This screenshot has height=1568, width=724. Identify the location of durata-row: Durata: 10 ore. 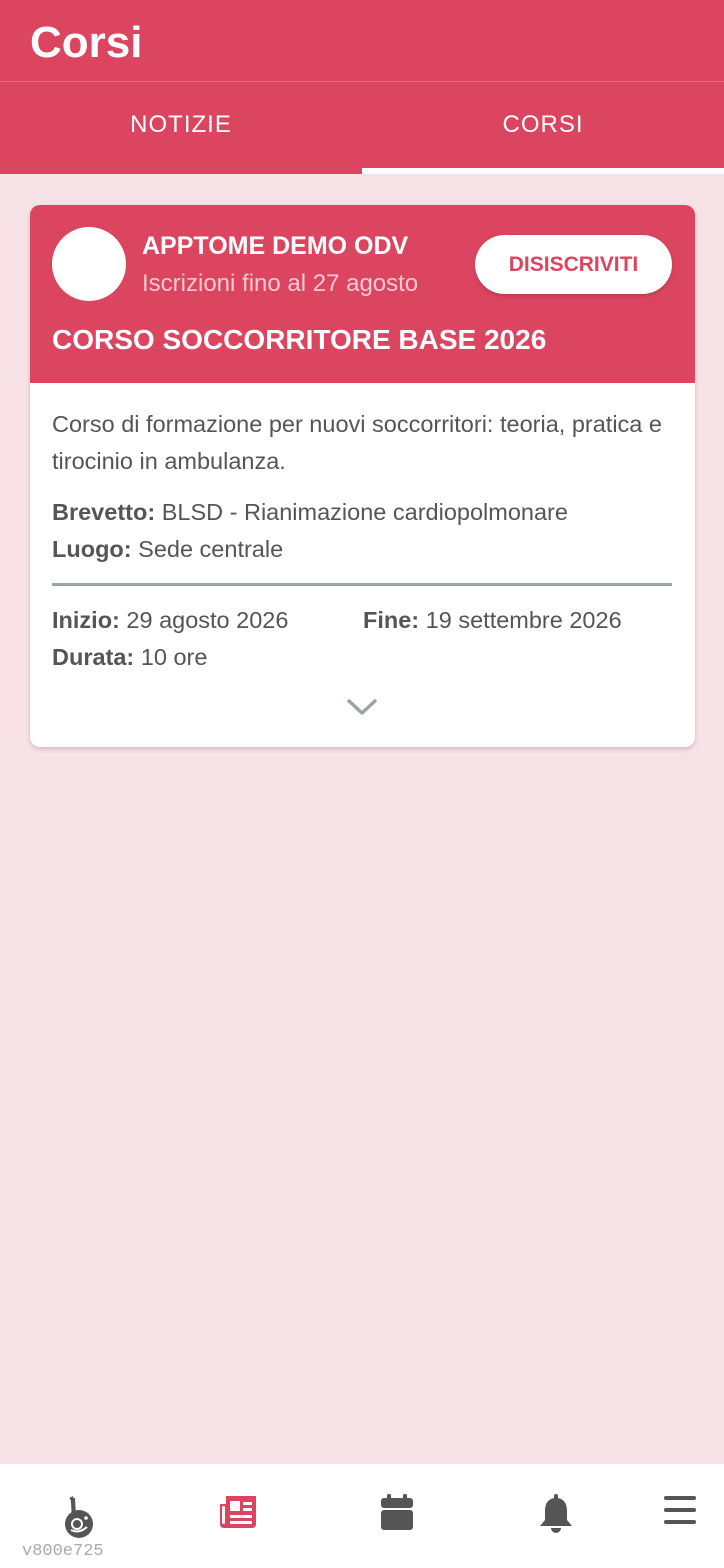
(129, 657).